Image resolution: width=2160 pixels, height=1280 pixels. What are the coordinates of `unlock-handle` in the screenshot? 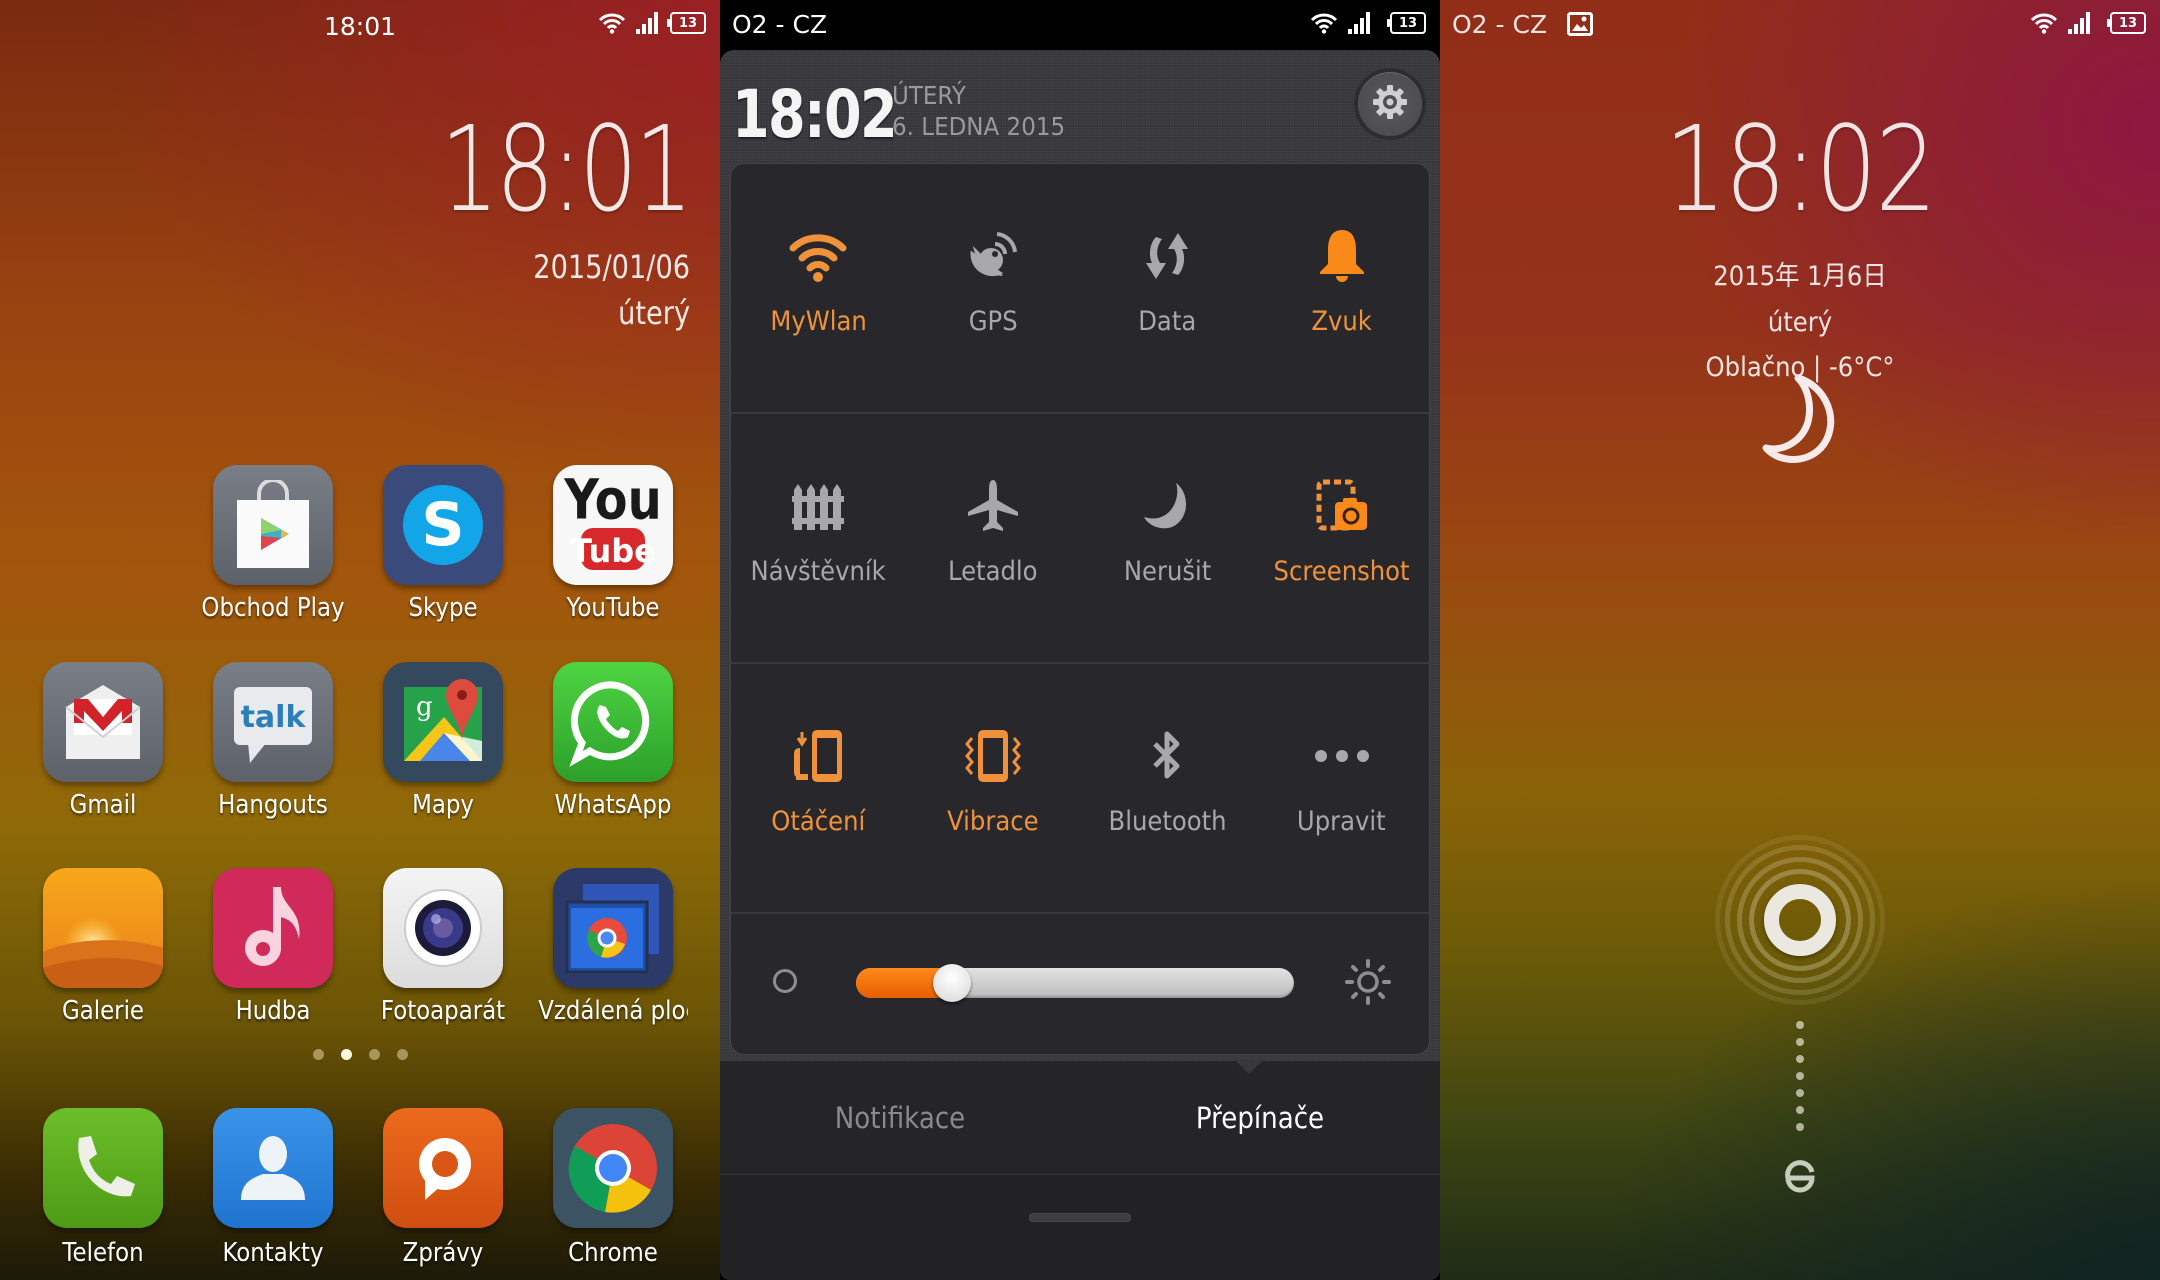 It's located at (1800, 920).